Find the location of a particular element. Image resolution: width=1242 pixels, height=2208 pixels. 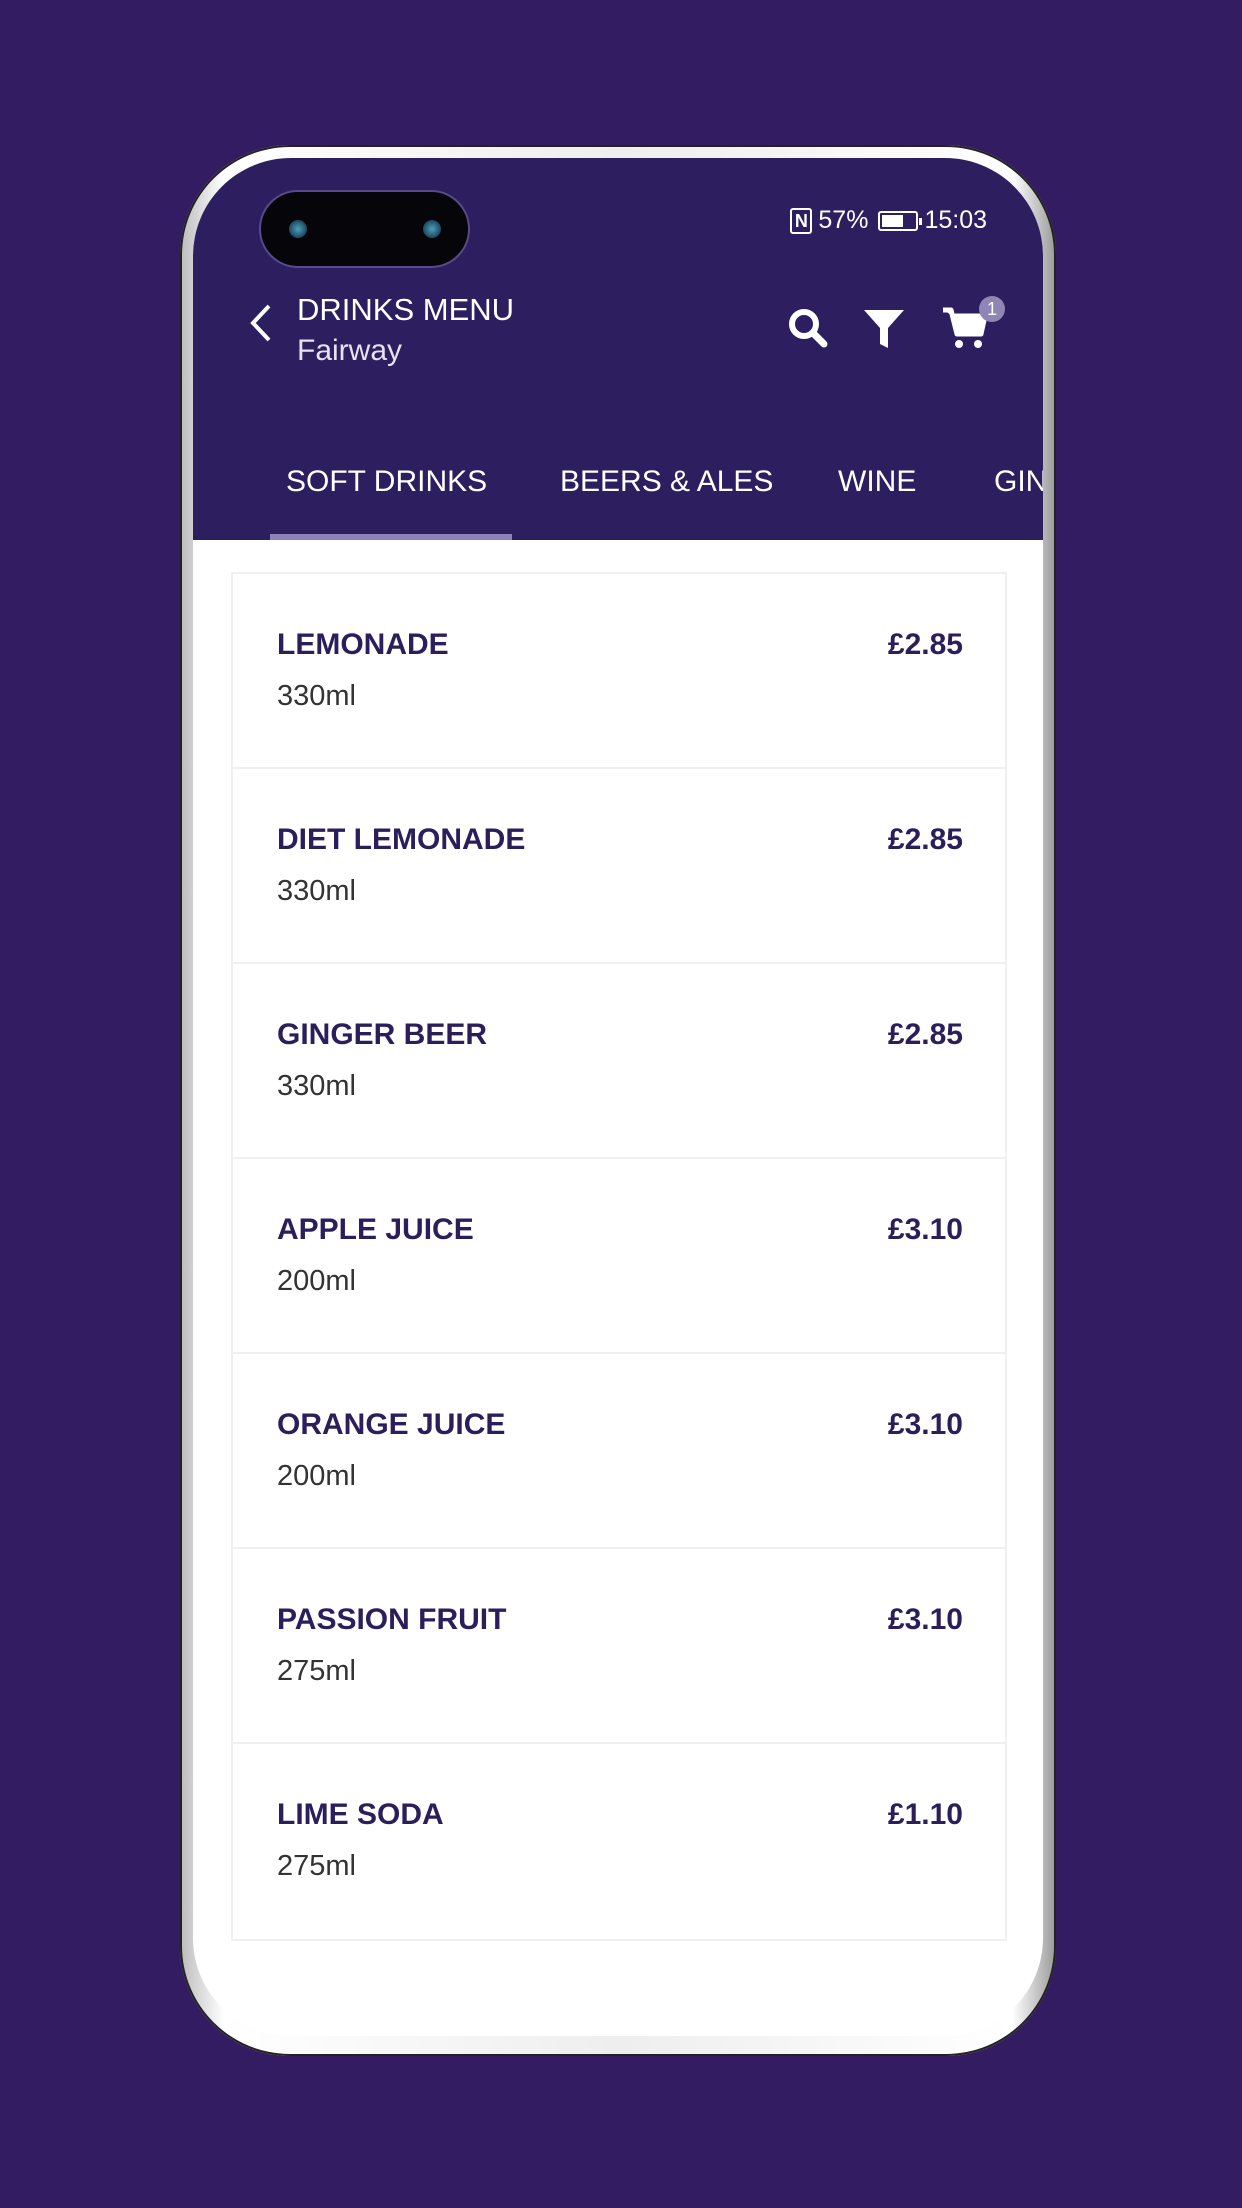

list-item: APPLE JUICE £3.10 200ml is located at coordinates (619, 1256).